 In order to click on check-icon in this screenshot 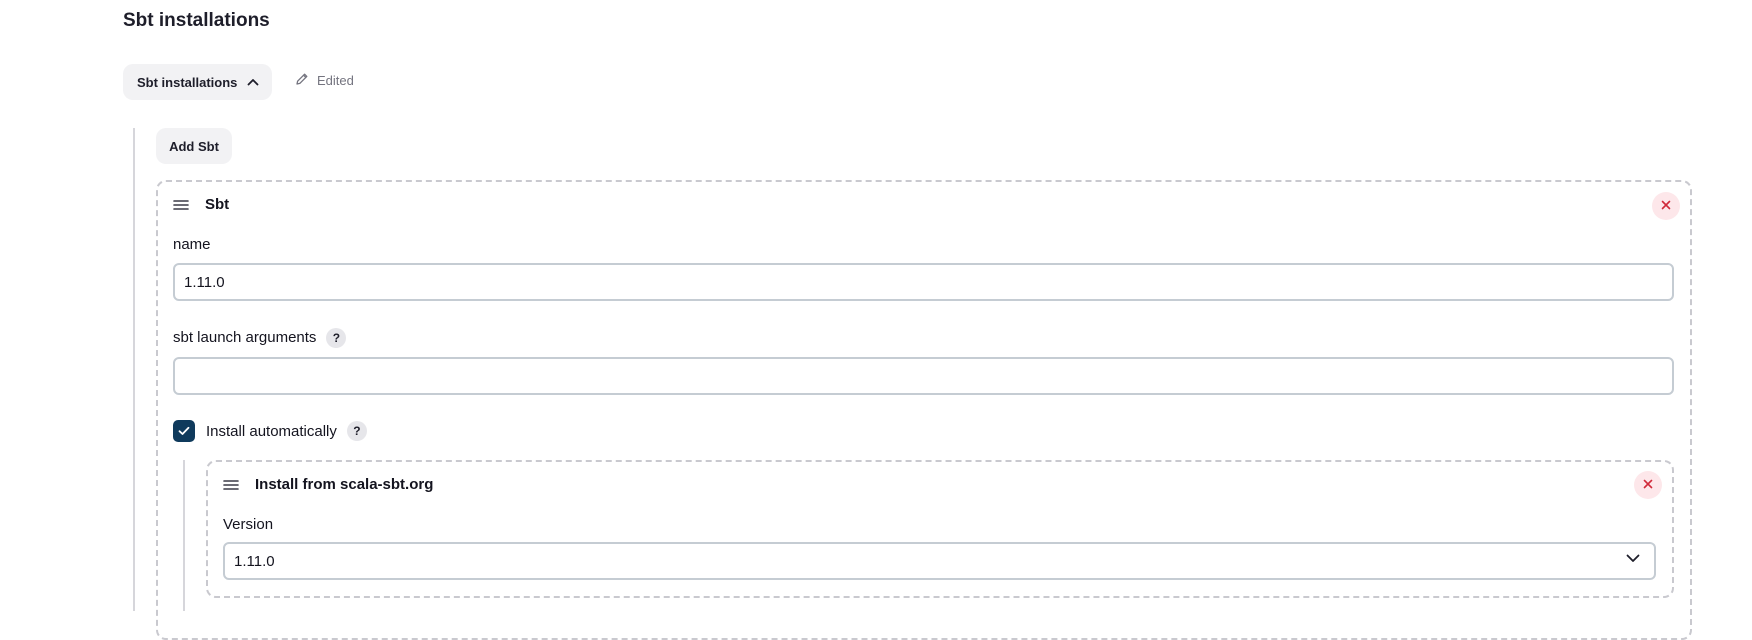, I will do `click(184, 430)`.